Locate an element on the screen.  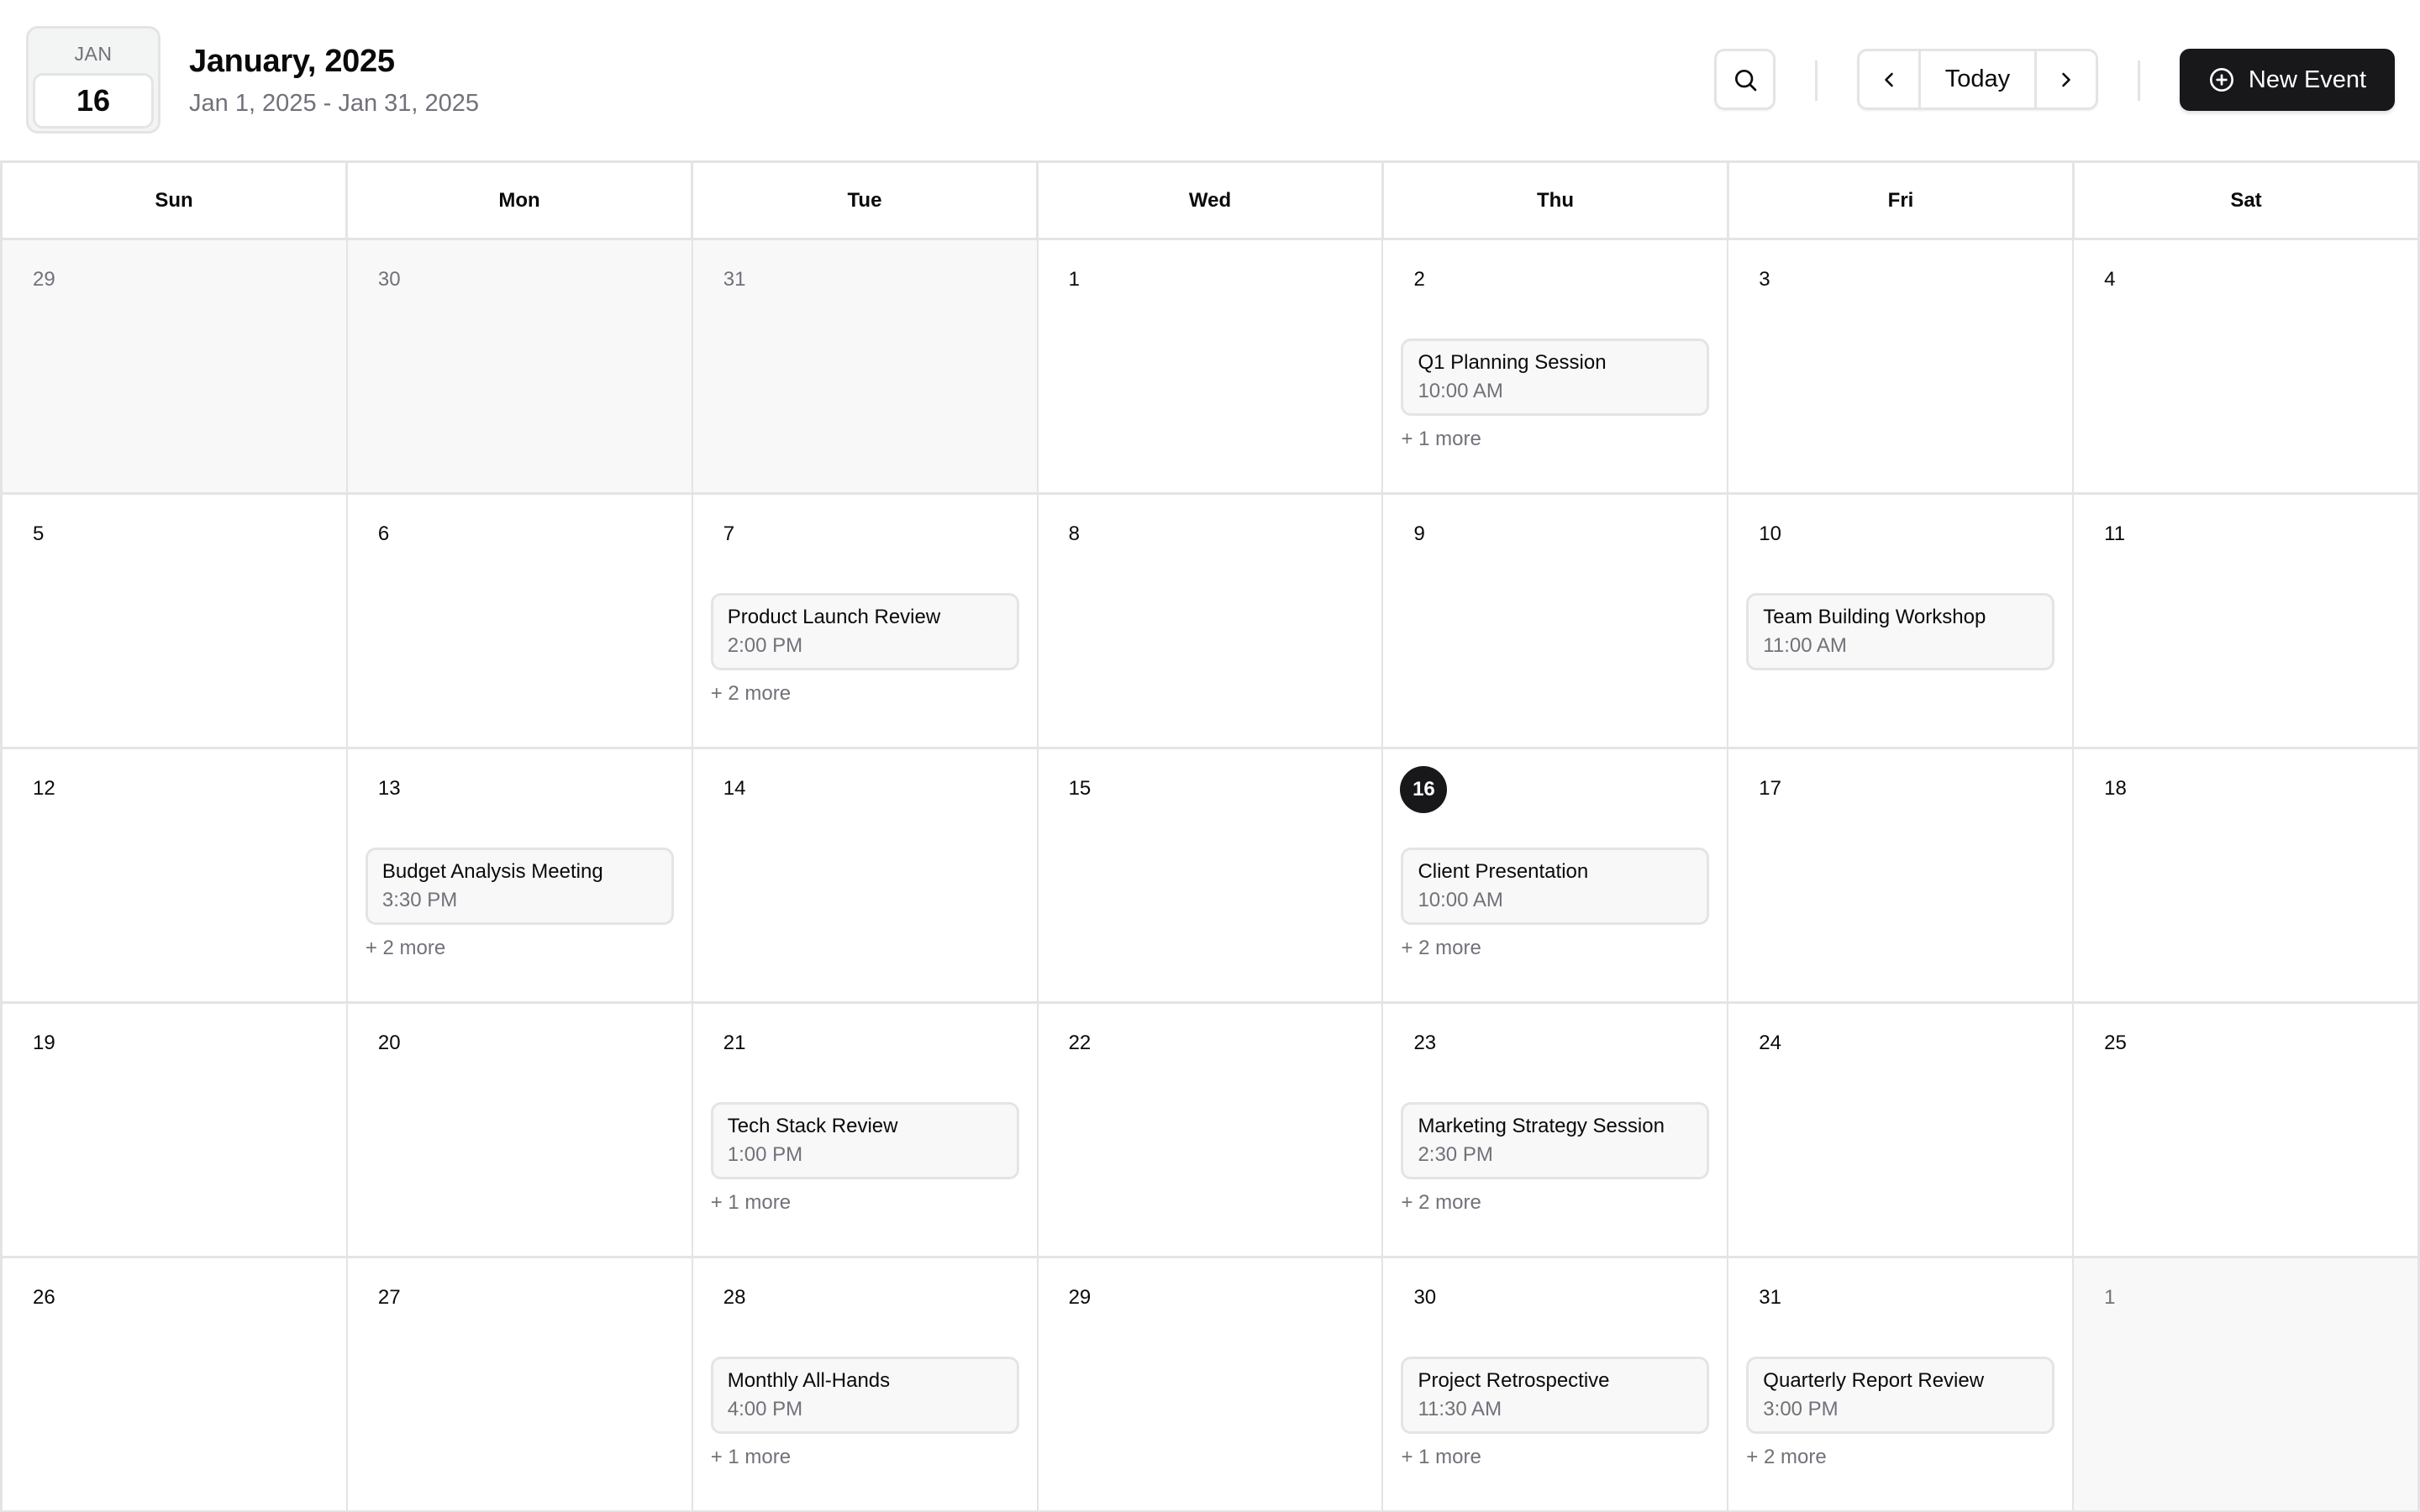
event-title: Monthly All-Hands is located at coordinates (809, 1380).